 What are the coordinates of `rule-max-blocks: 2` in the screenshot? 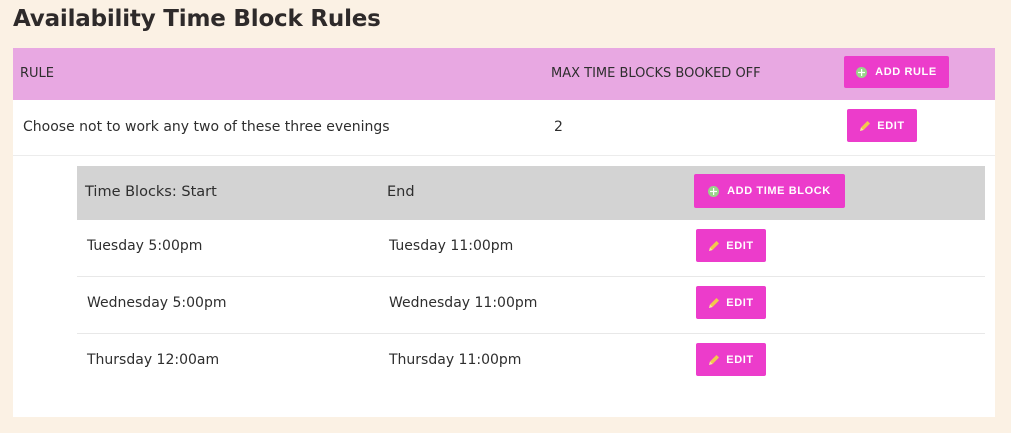 It's located at (558, 127).